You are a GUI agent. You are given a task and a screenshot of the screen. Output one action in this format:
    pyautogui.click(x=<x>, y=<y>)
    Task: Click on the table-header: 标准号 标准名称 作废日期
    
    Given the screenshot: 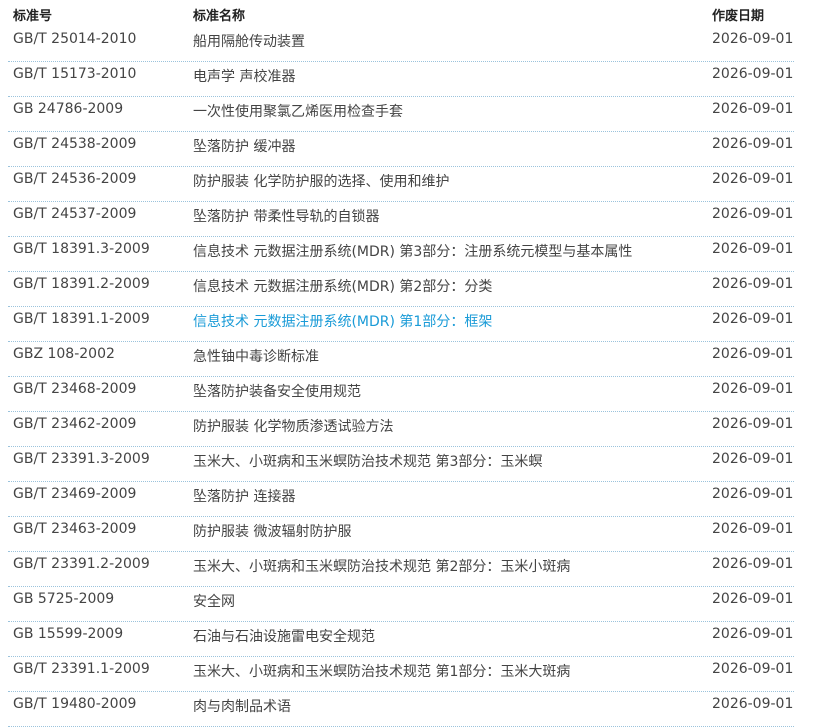 What is the action you would take?
    pyautogui.click(x=401, y=13)
    